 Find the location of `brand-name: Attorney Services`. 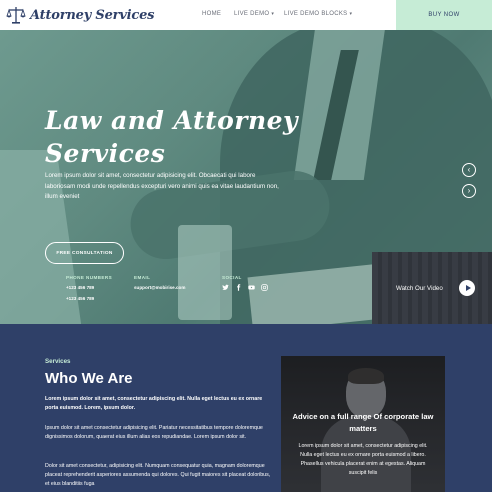

brand-name: Attorney Services is located at coordinates (92, 15).